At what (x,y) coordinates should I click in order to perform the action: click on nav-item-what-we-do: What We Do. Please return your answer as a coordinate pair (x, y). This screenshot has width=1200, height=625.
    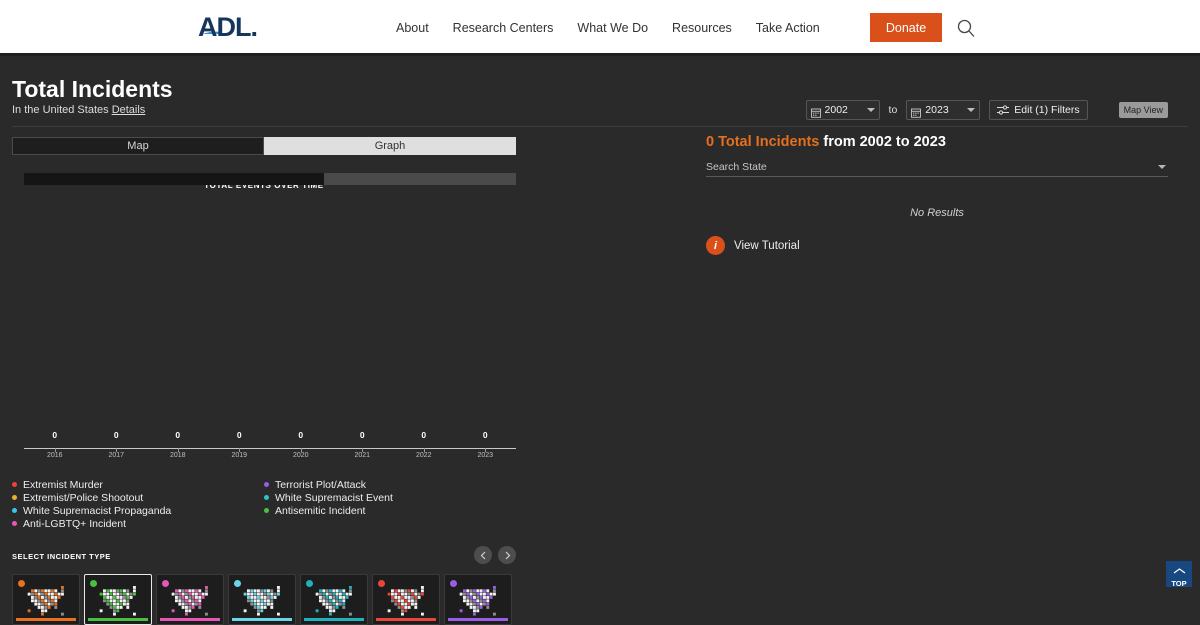
    Looking at the image, I should click on (612, 28).